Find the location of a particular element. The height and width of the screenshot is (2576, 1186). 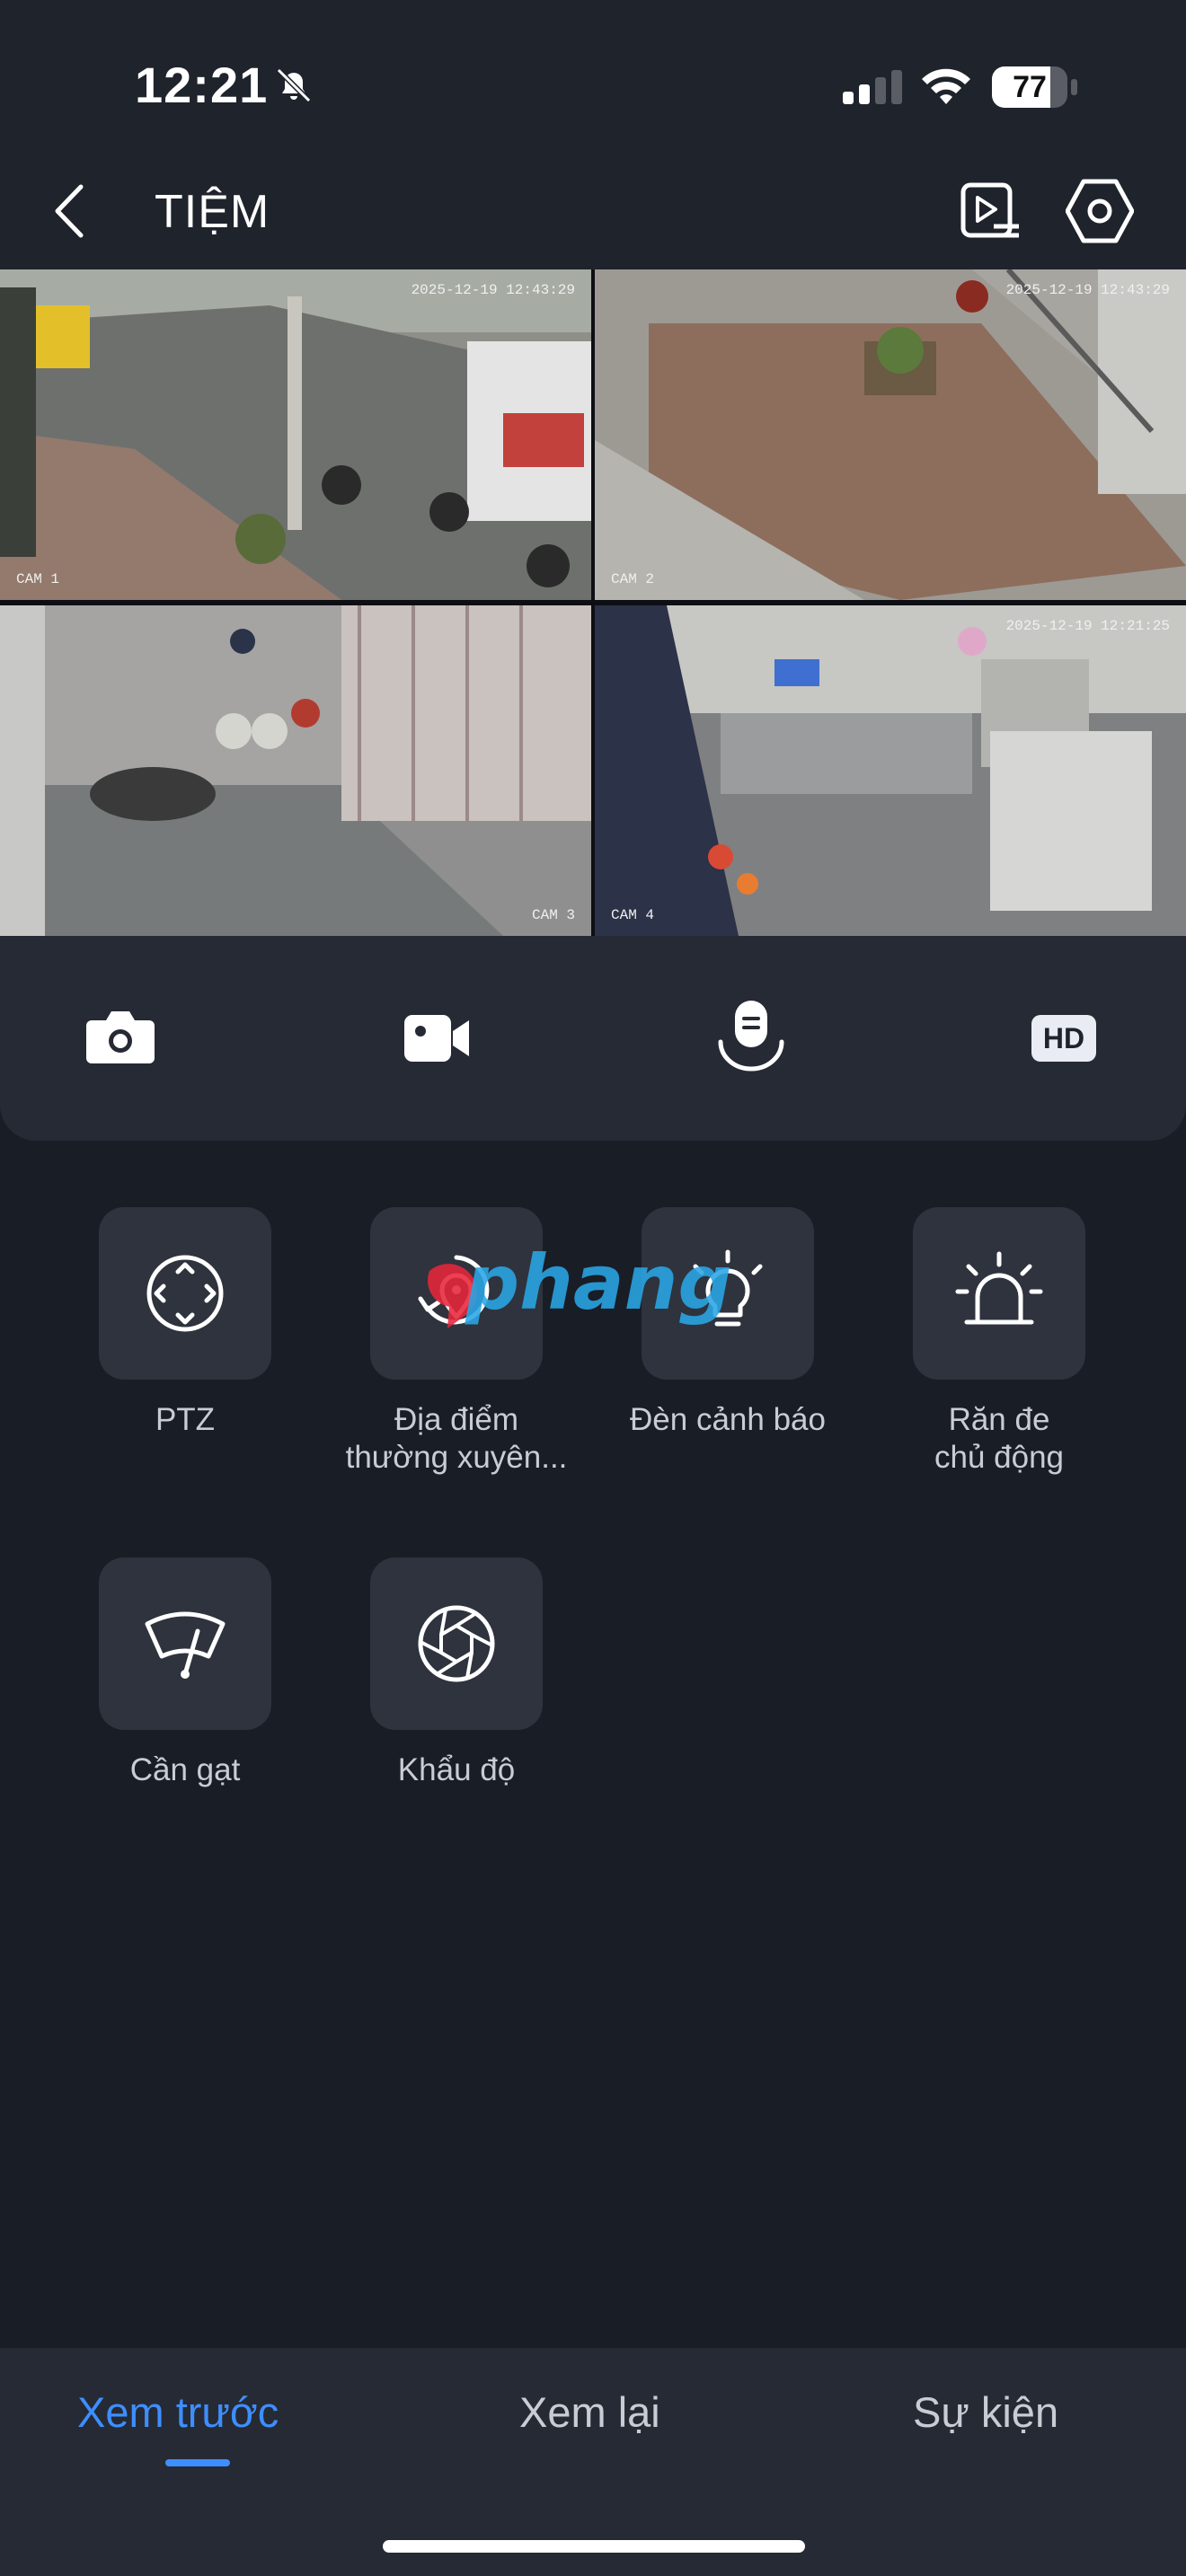

home-indicator is located at coordinates (594, 2546).